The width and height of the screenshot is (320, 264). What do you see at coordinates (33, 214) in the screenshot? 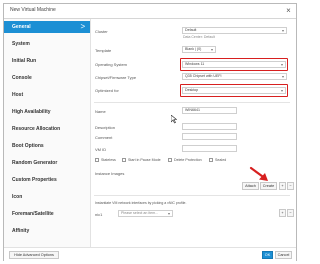
I see `sidebar-item-label: Foreman/Satellite` at bounding box center [33, 214].